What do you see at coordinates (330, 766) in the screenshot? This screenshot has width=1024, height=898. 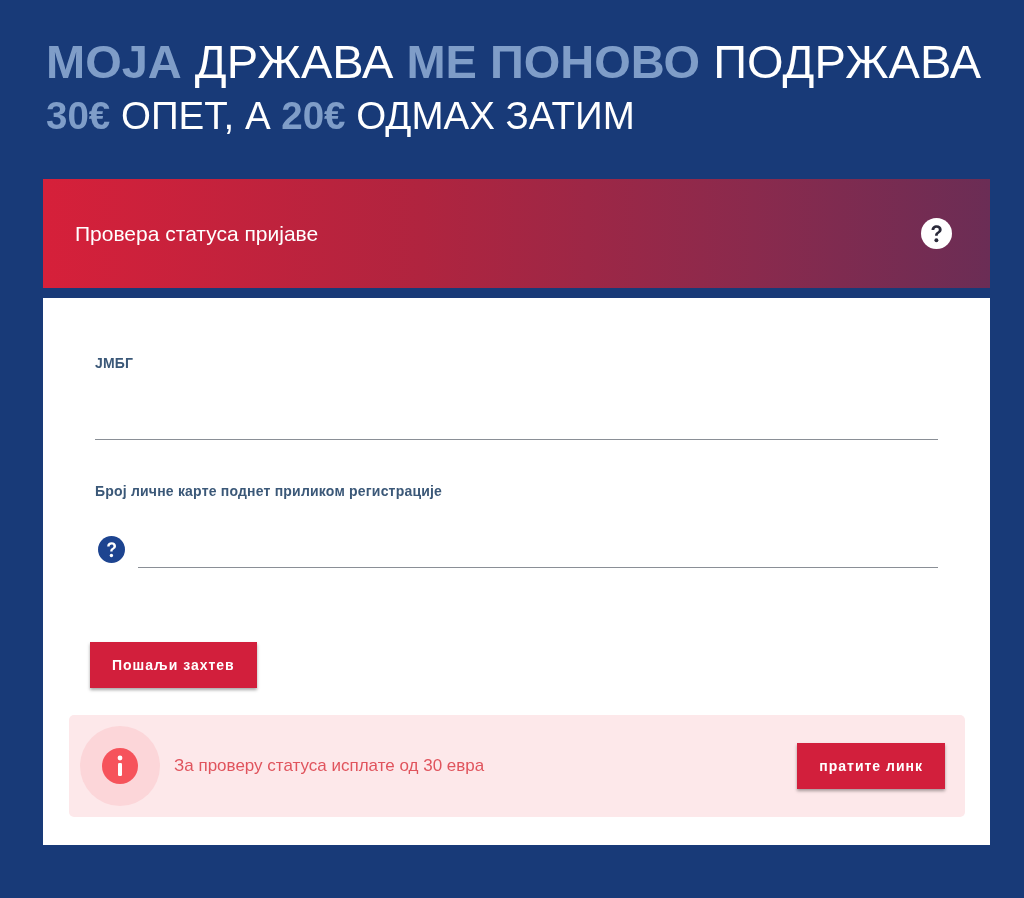 I see `notice-text: За проверу статуса исплате од 30 евра` at bounding box center [330, 766].